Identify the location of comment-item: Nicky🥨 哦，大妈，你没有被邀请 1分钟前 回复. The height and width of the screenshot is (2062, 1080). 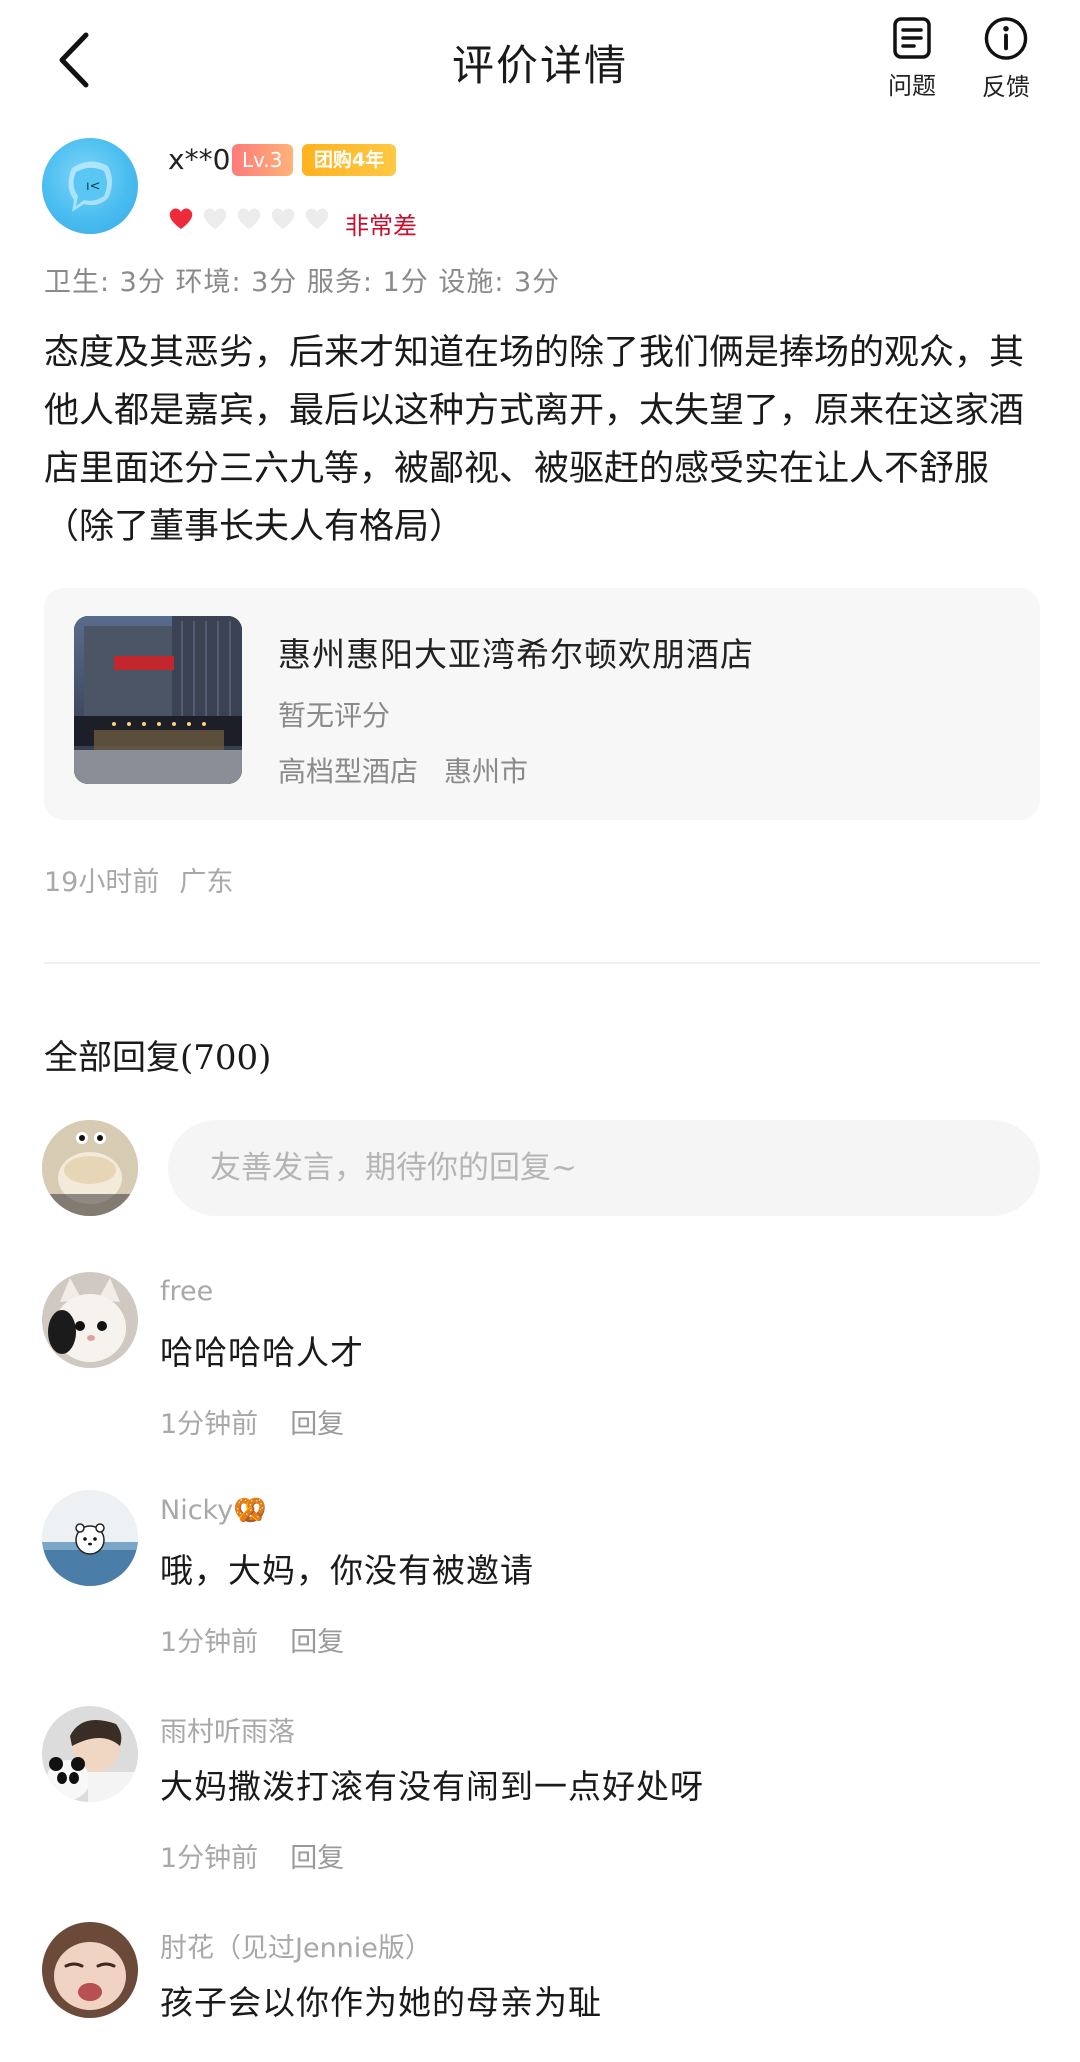
(540, 1595).